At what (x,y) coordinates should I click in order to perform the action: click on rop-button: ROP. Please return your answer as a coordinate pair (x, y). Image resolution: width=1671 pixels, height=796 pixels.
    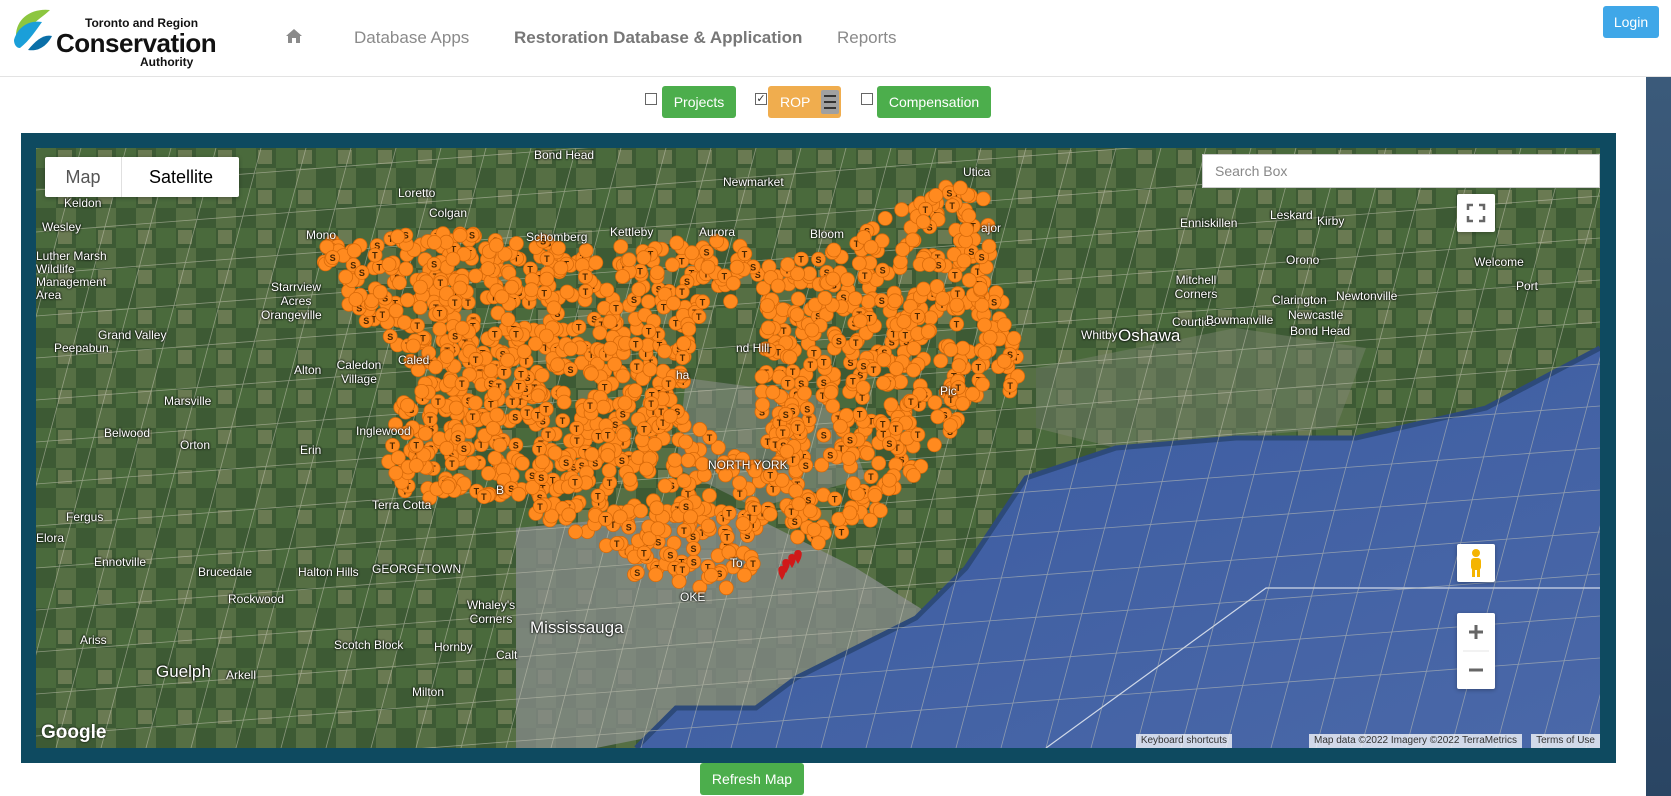
    Looking at the image, I should click on (804, 102).